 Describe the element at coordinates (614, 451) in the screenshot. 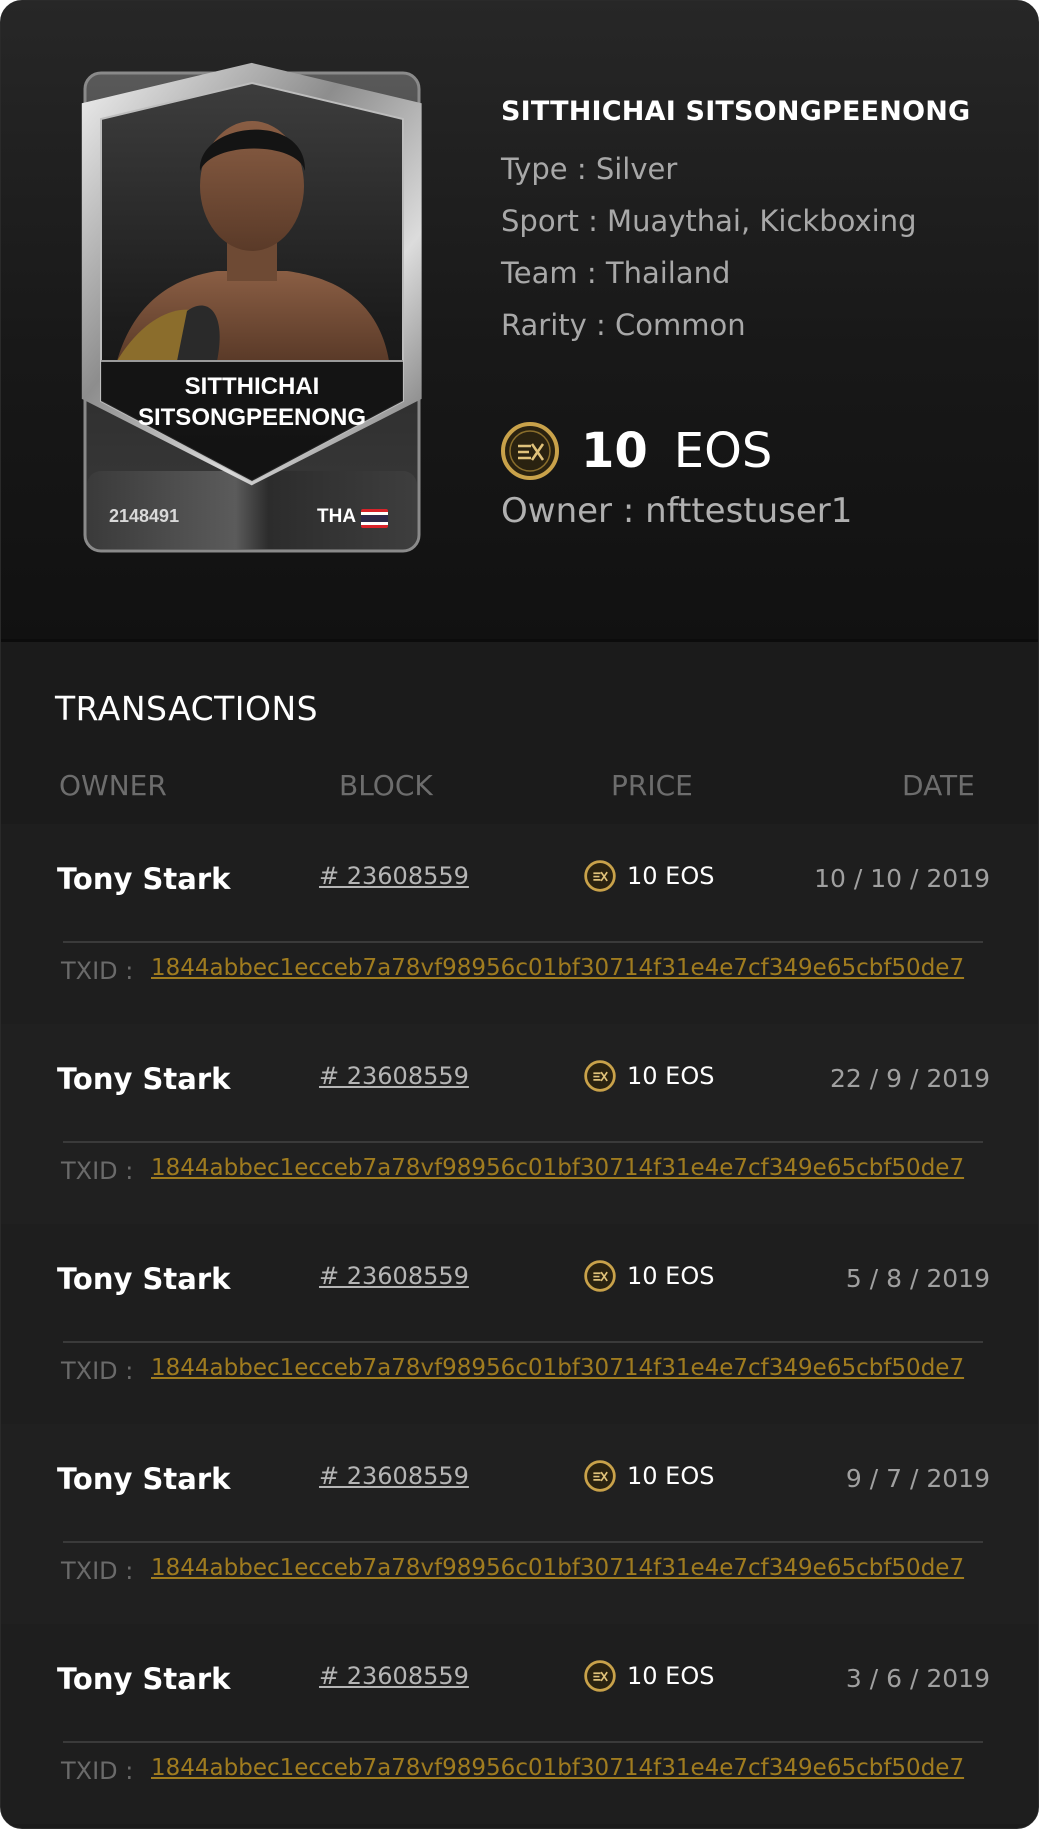

I see `price-value: 10` at that location.